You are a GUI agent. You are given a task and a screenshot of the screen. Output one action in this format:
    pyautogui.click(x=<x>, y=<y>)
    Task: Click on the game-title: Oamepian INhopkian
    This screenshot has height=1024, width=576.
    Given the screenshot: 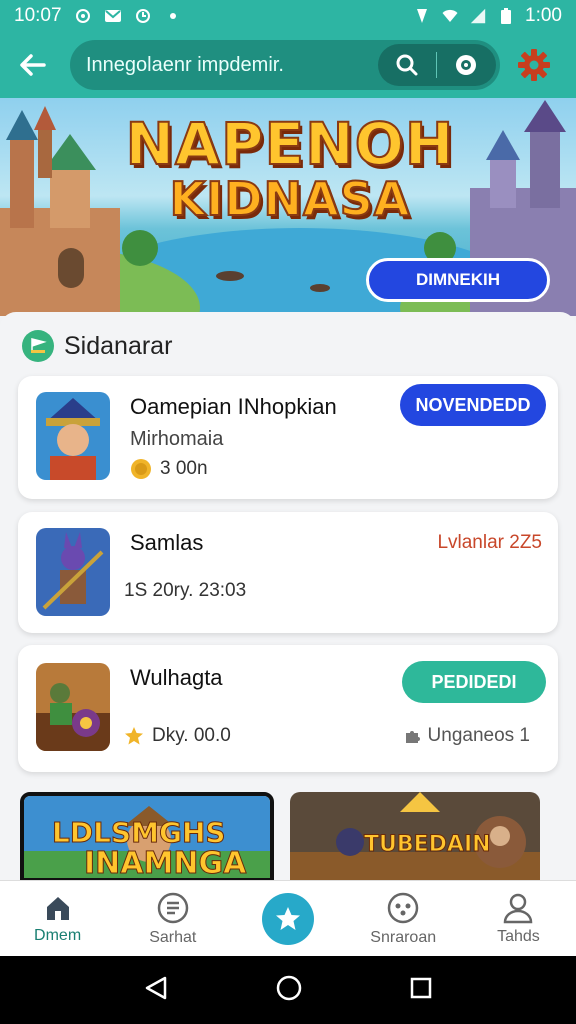 What is the action you would take?
    pyautogui.click(x=233, y=406)
    